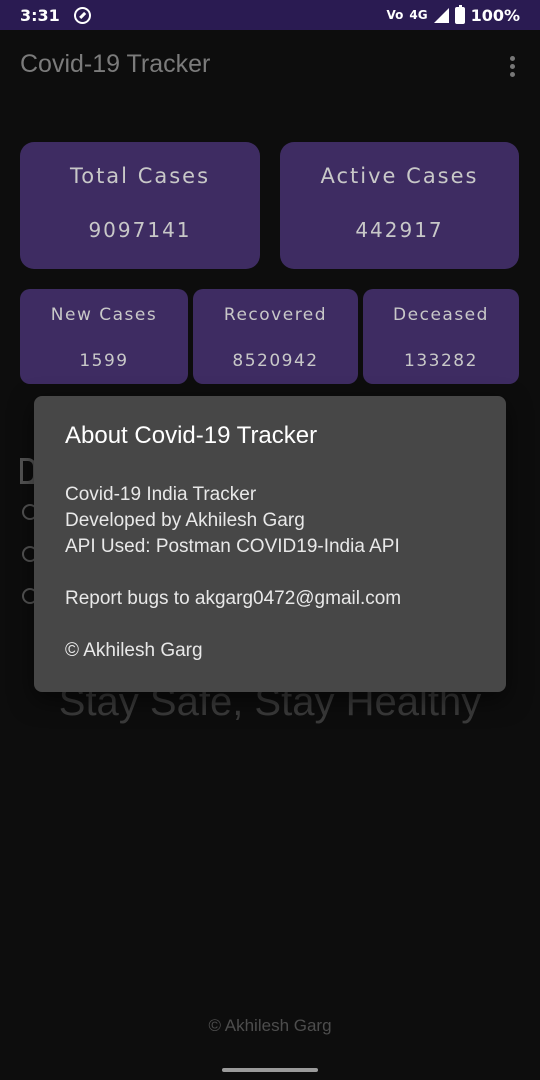  I want to click on deceased-value: 133282, so click(441, 361).